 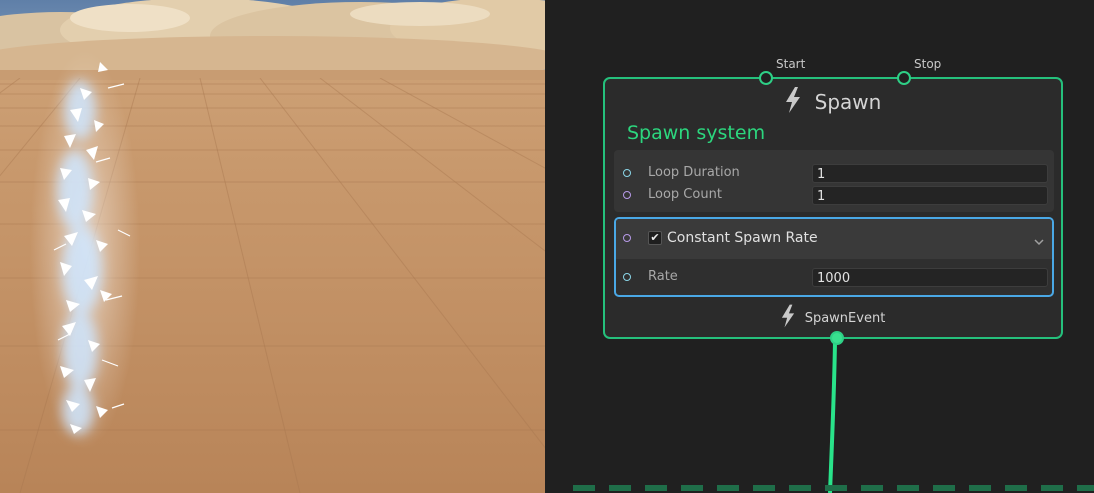 I want to click on block-enabled-checkbox: ✔, so click(x=655, y=238).